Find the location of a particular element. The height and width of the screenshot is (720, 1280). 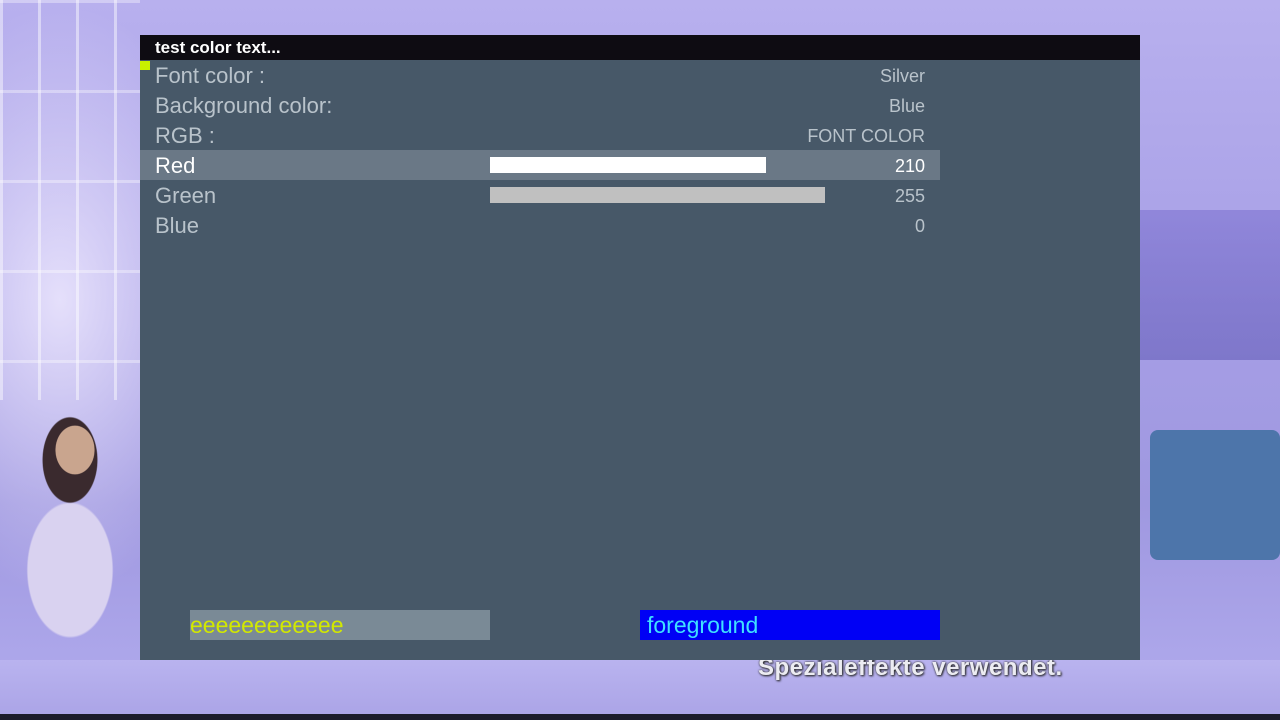

preview-sample-text: eeeeeeeeeeee is located at coordinates (267, 625).